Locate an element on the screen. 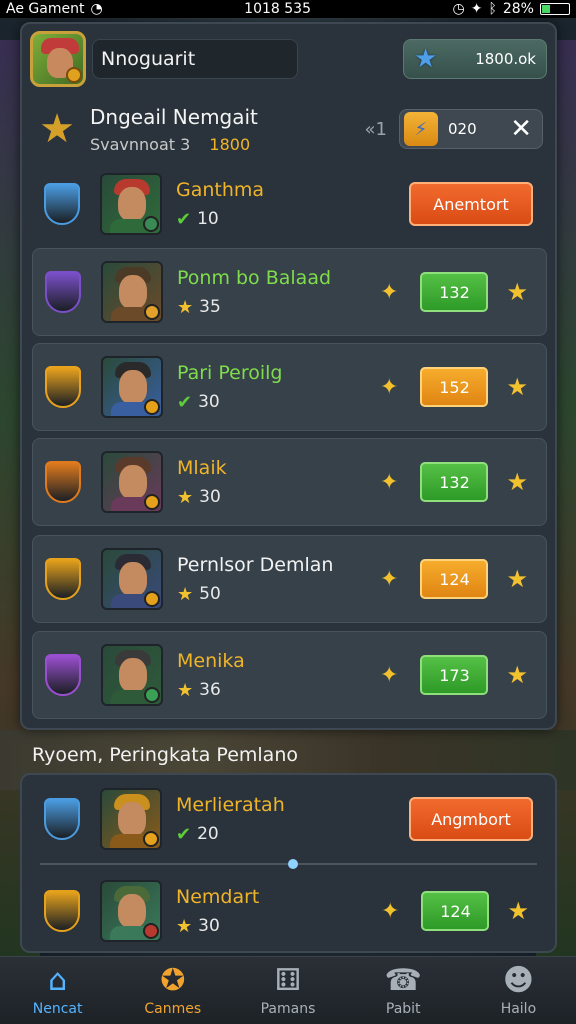 The width and height of the screenshot is (576, 1024). home-icon: ⌂ is located at coordinates (58, 980).